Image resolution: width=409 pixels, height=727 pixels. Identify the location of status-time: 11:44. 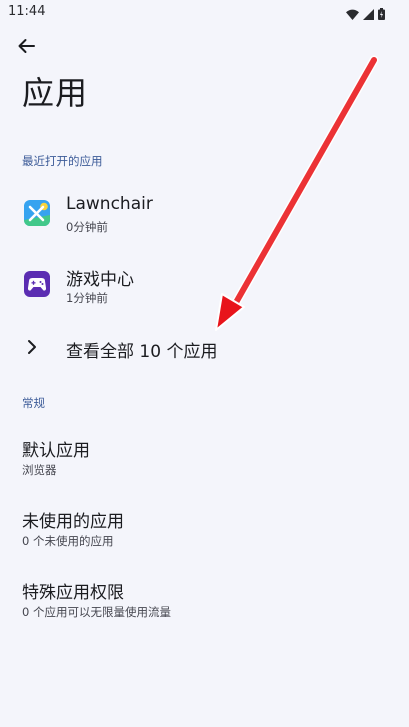
(27, 11).